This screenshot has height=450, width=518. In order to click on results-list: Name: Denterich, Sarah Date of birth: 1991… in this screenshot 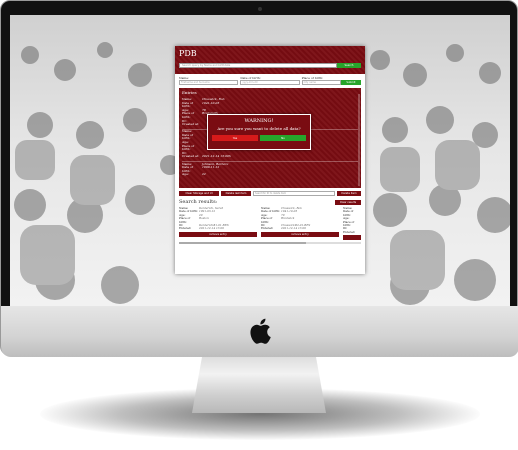, I will do `click(270, 223)`.